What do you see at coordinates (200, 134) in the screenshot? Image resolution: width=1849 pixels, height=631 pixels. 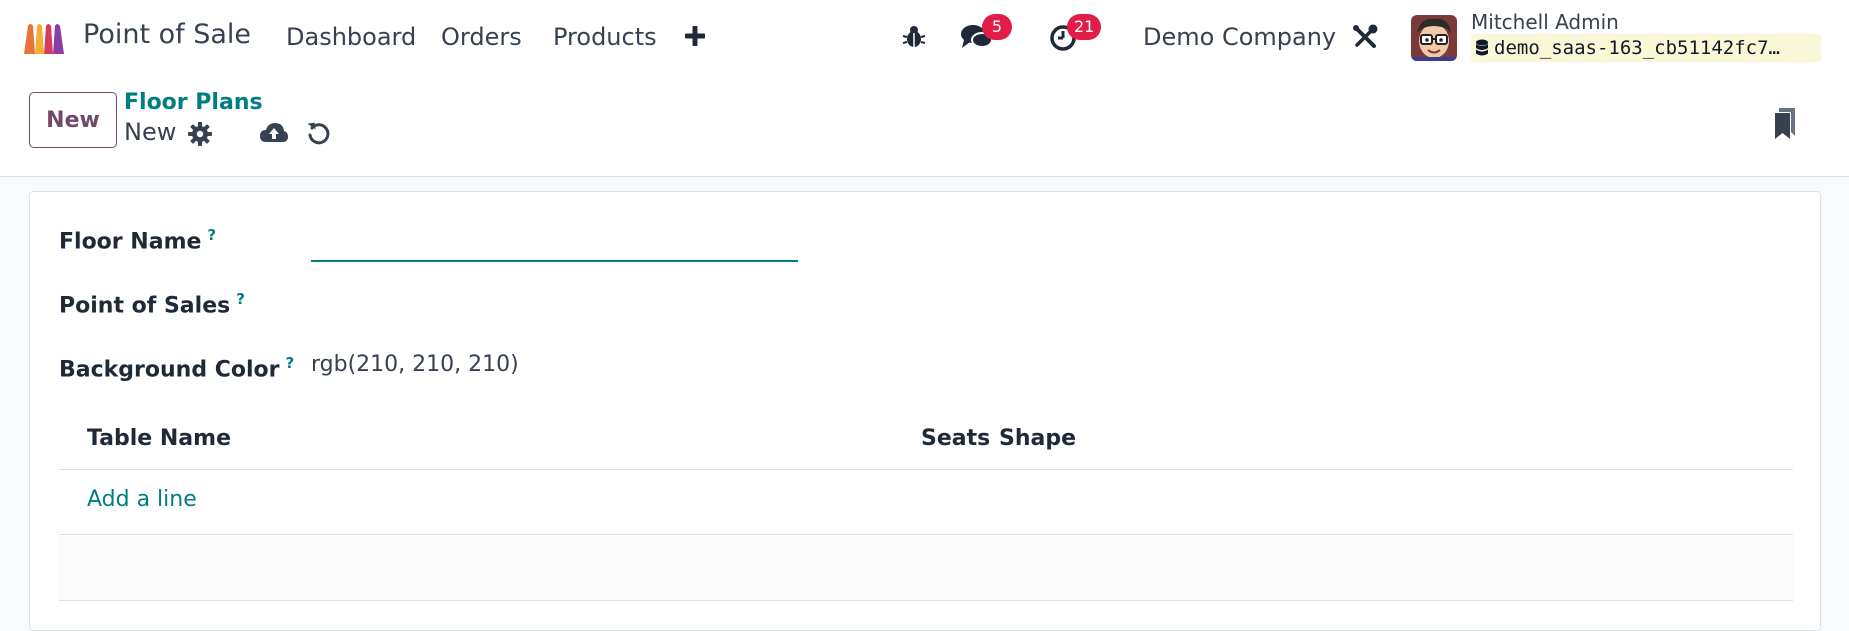 I see `gear-icon` at bounding box center [200, 134].